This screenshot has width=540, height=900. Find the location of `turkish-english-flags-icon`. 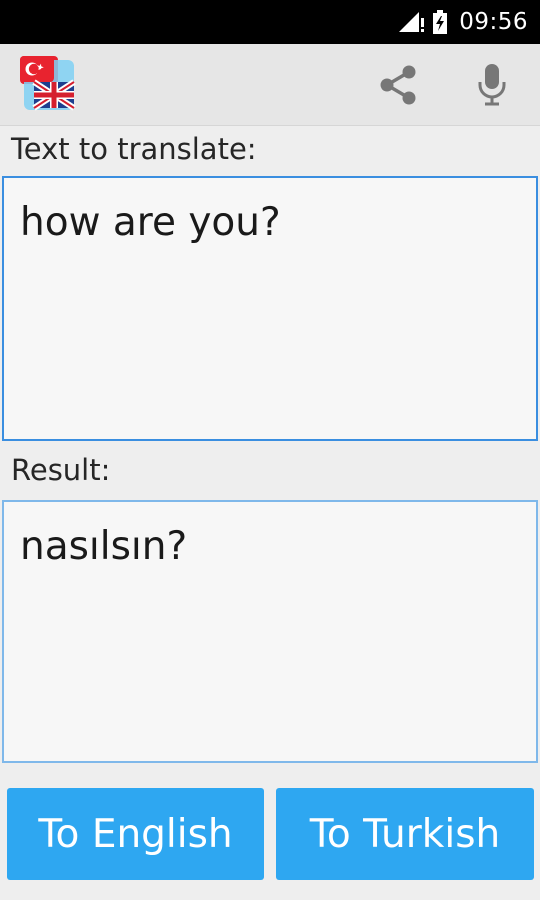

turkish-english-flags-icon is located at coordinates (48, 83).